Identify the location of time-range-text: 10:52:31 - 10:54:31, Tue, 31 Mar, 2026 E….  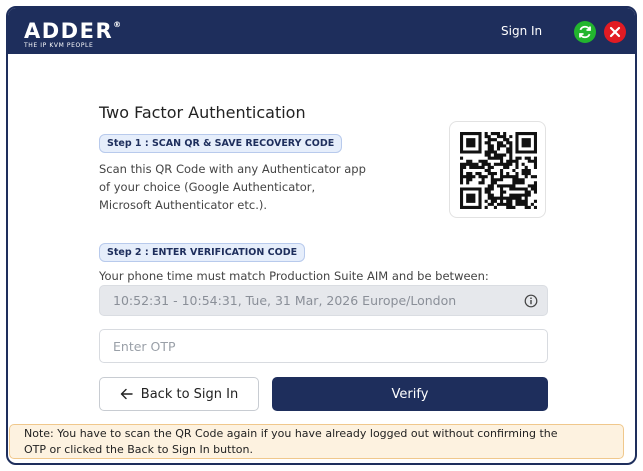
(285, 300).